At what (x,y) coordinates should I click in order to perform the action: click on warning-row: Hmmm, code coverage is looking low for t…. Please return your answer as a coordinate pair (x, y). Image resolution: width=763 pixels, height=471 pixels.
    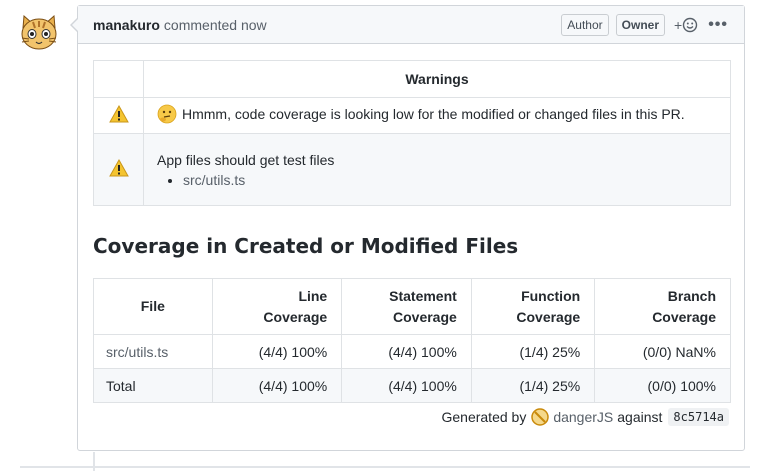
    Looking at the image, I should click on (412, 115).